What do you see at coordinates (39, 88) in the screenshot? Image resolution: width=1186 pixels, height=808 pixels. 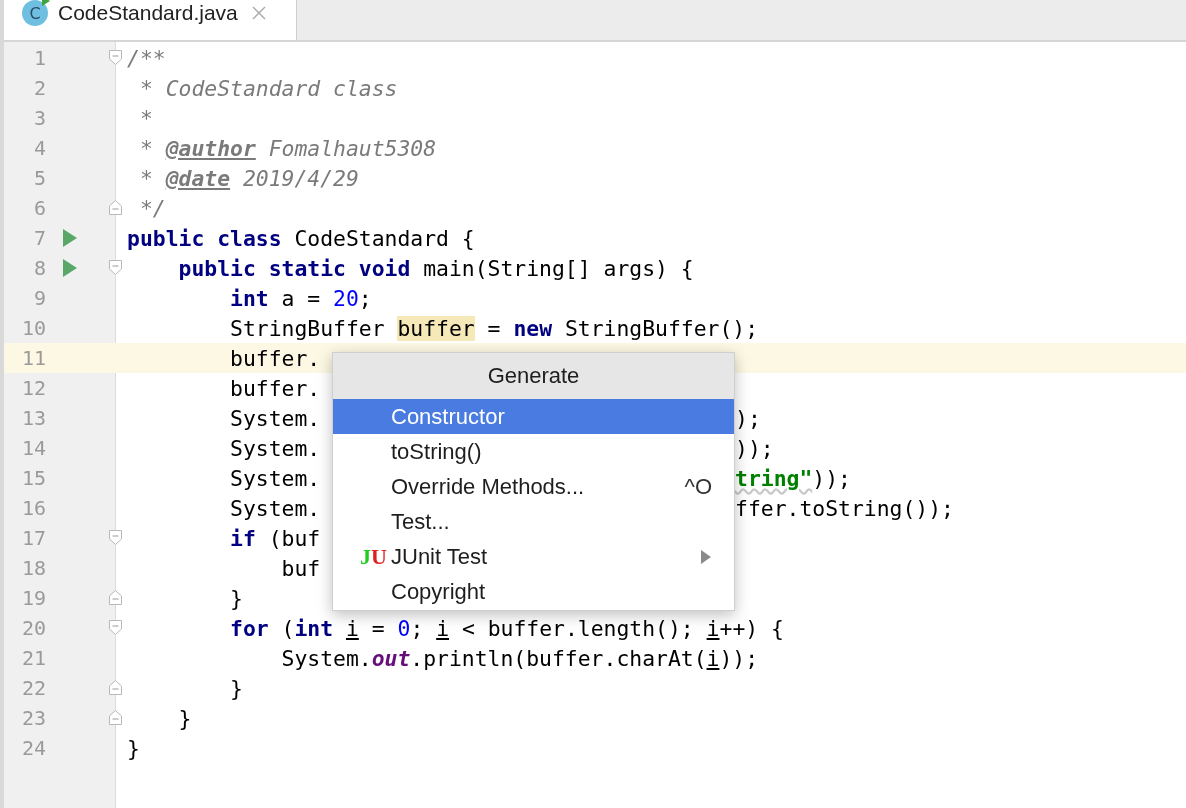 I see `line-number: 2` at bounding box center [39, 88].